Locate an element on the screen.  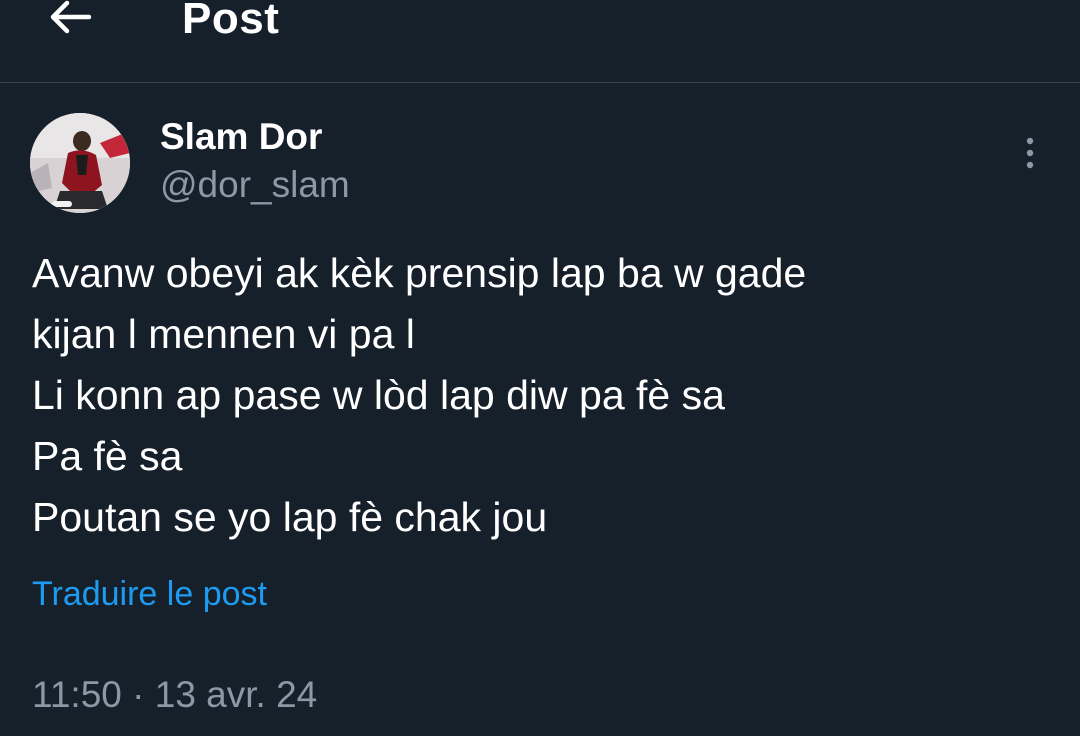
avatar is located at coordinates (80, 163).